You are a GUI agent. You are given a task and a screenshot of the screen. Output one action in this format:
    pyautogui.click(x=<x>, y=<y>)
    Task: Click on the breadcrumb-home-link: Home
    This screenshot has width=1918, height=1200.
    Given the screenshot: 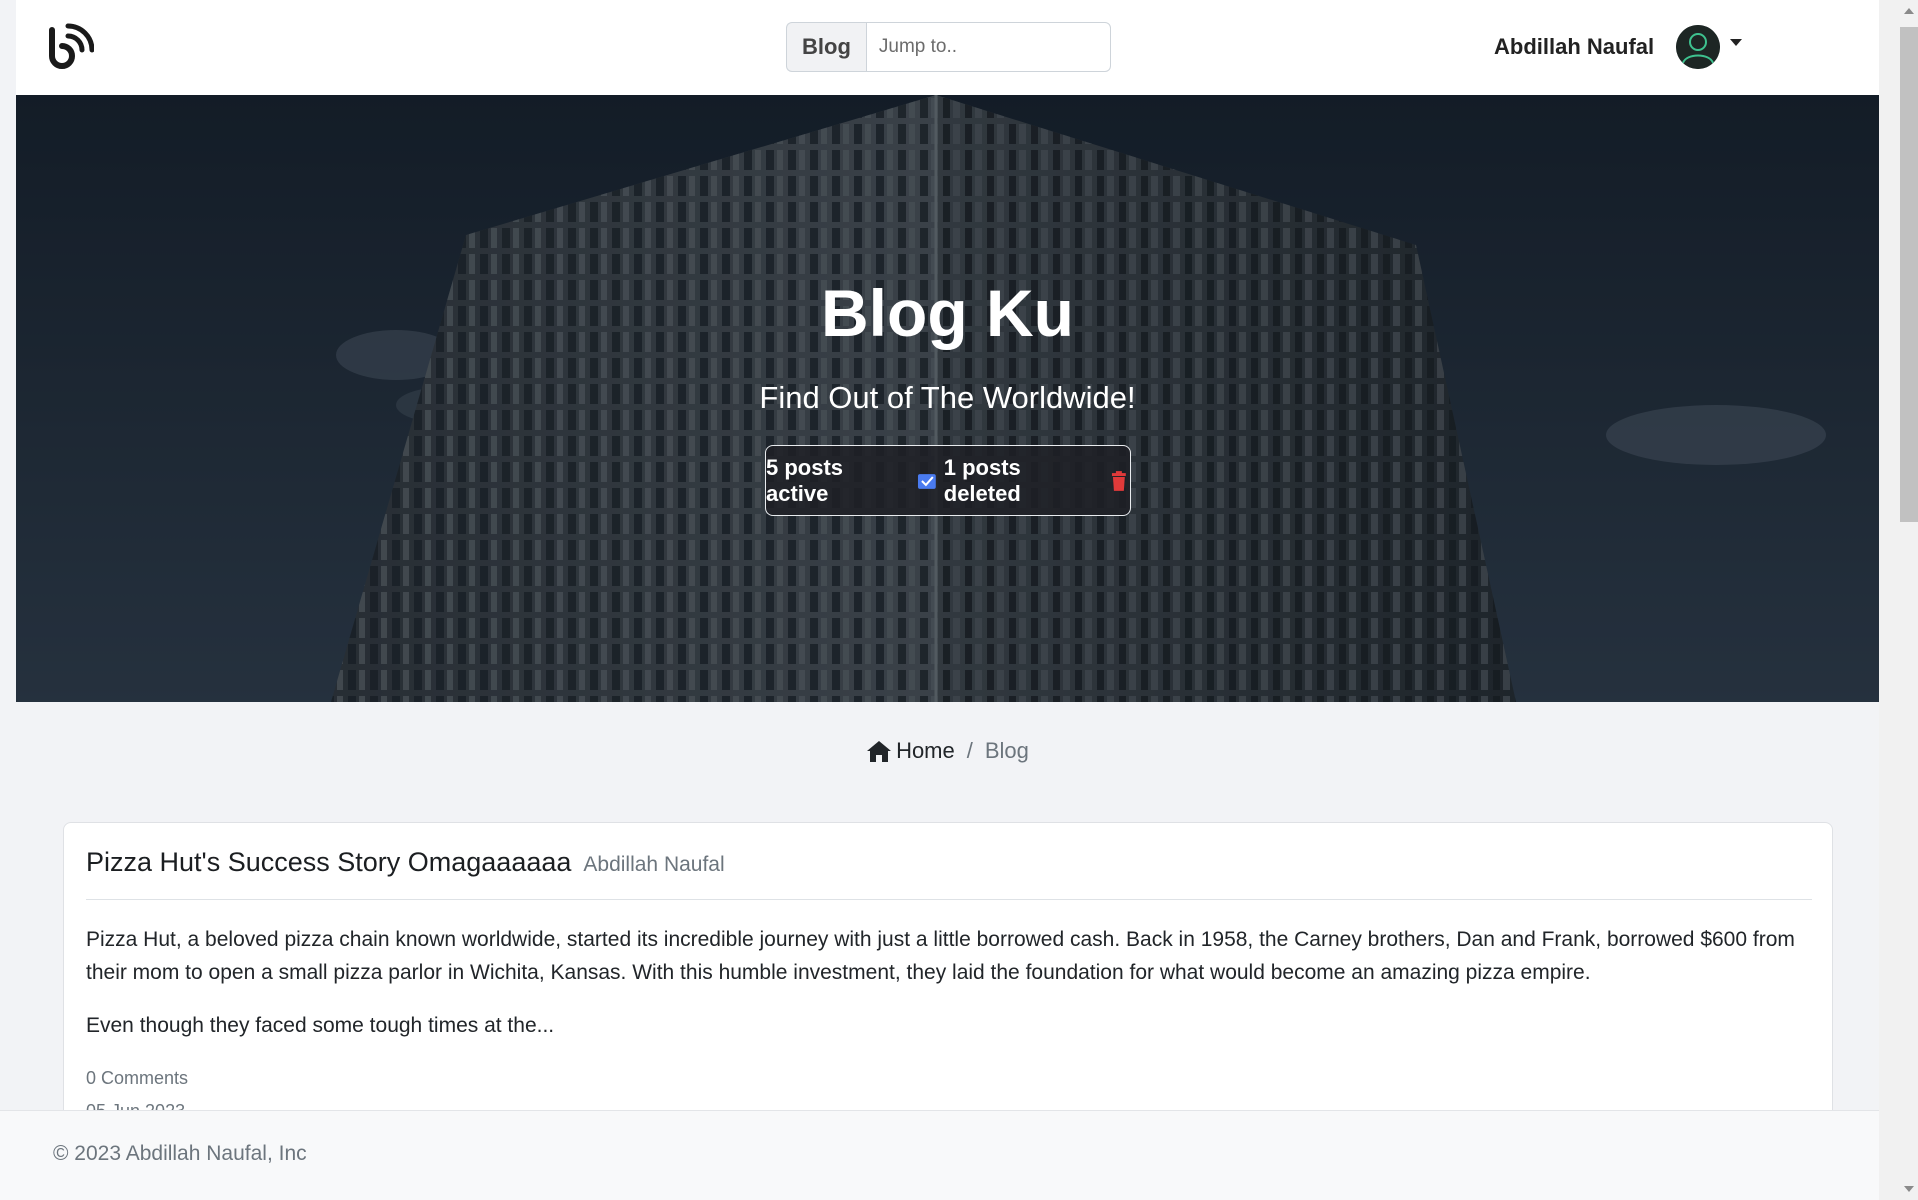 What is the action you would take?
    pyautogui.click(x=910, y=751)
    